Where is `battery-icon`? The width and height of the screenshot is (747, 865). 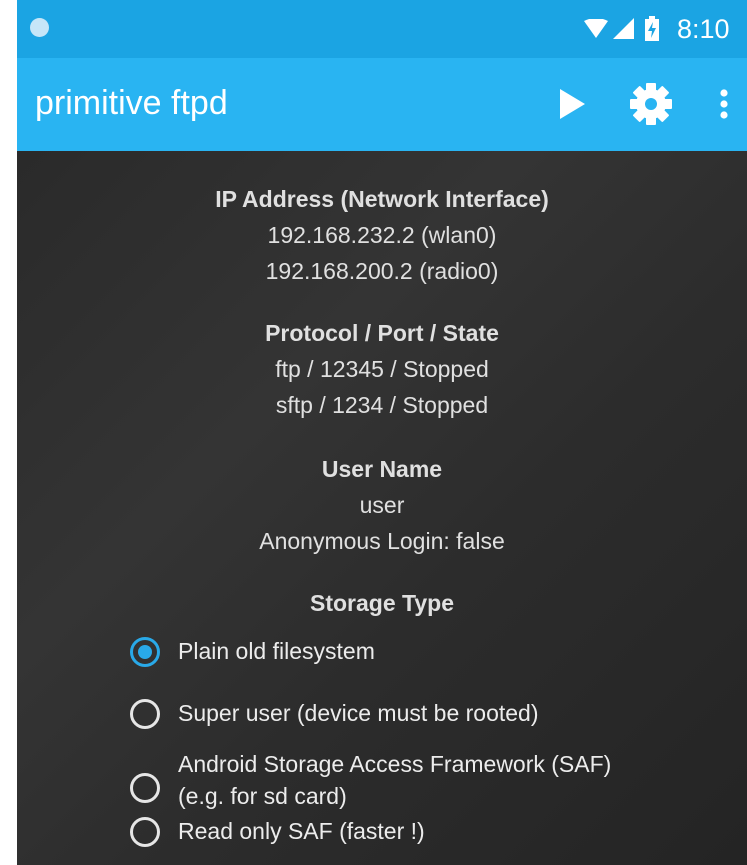
battery-icon is located at coordinates (652, 28).